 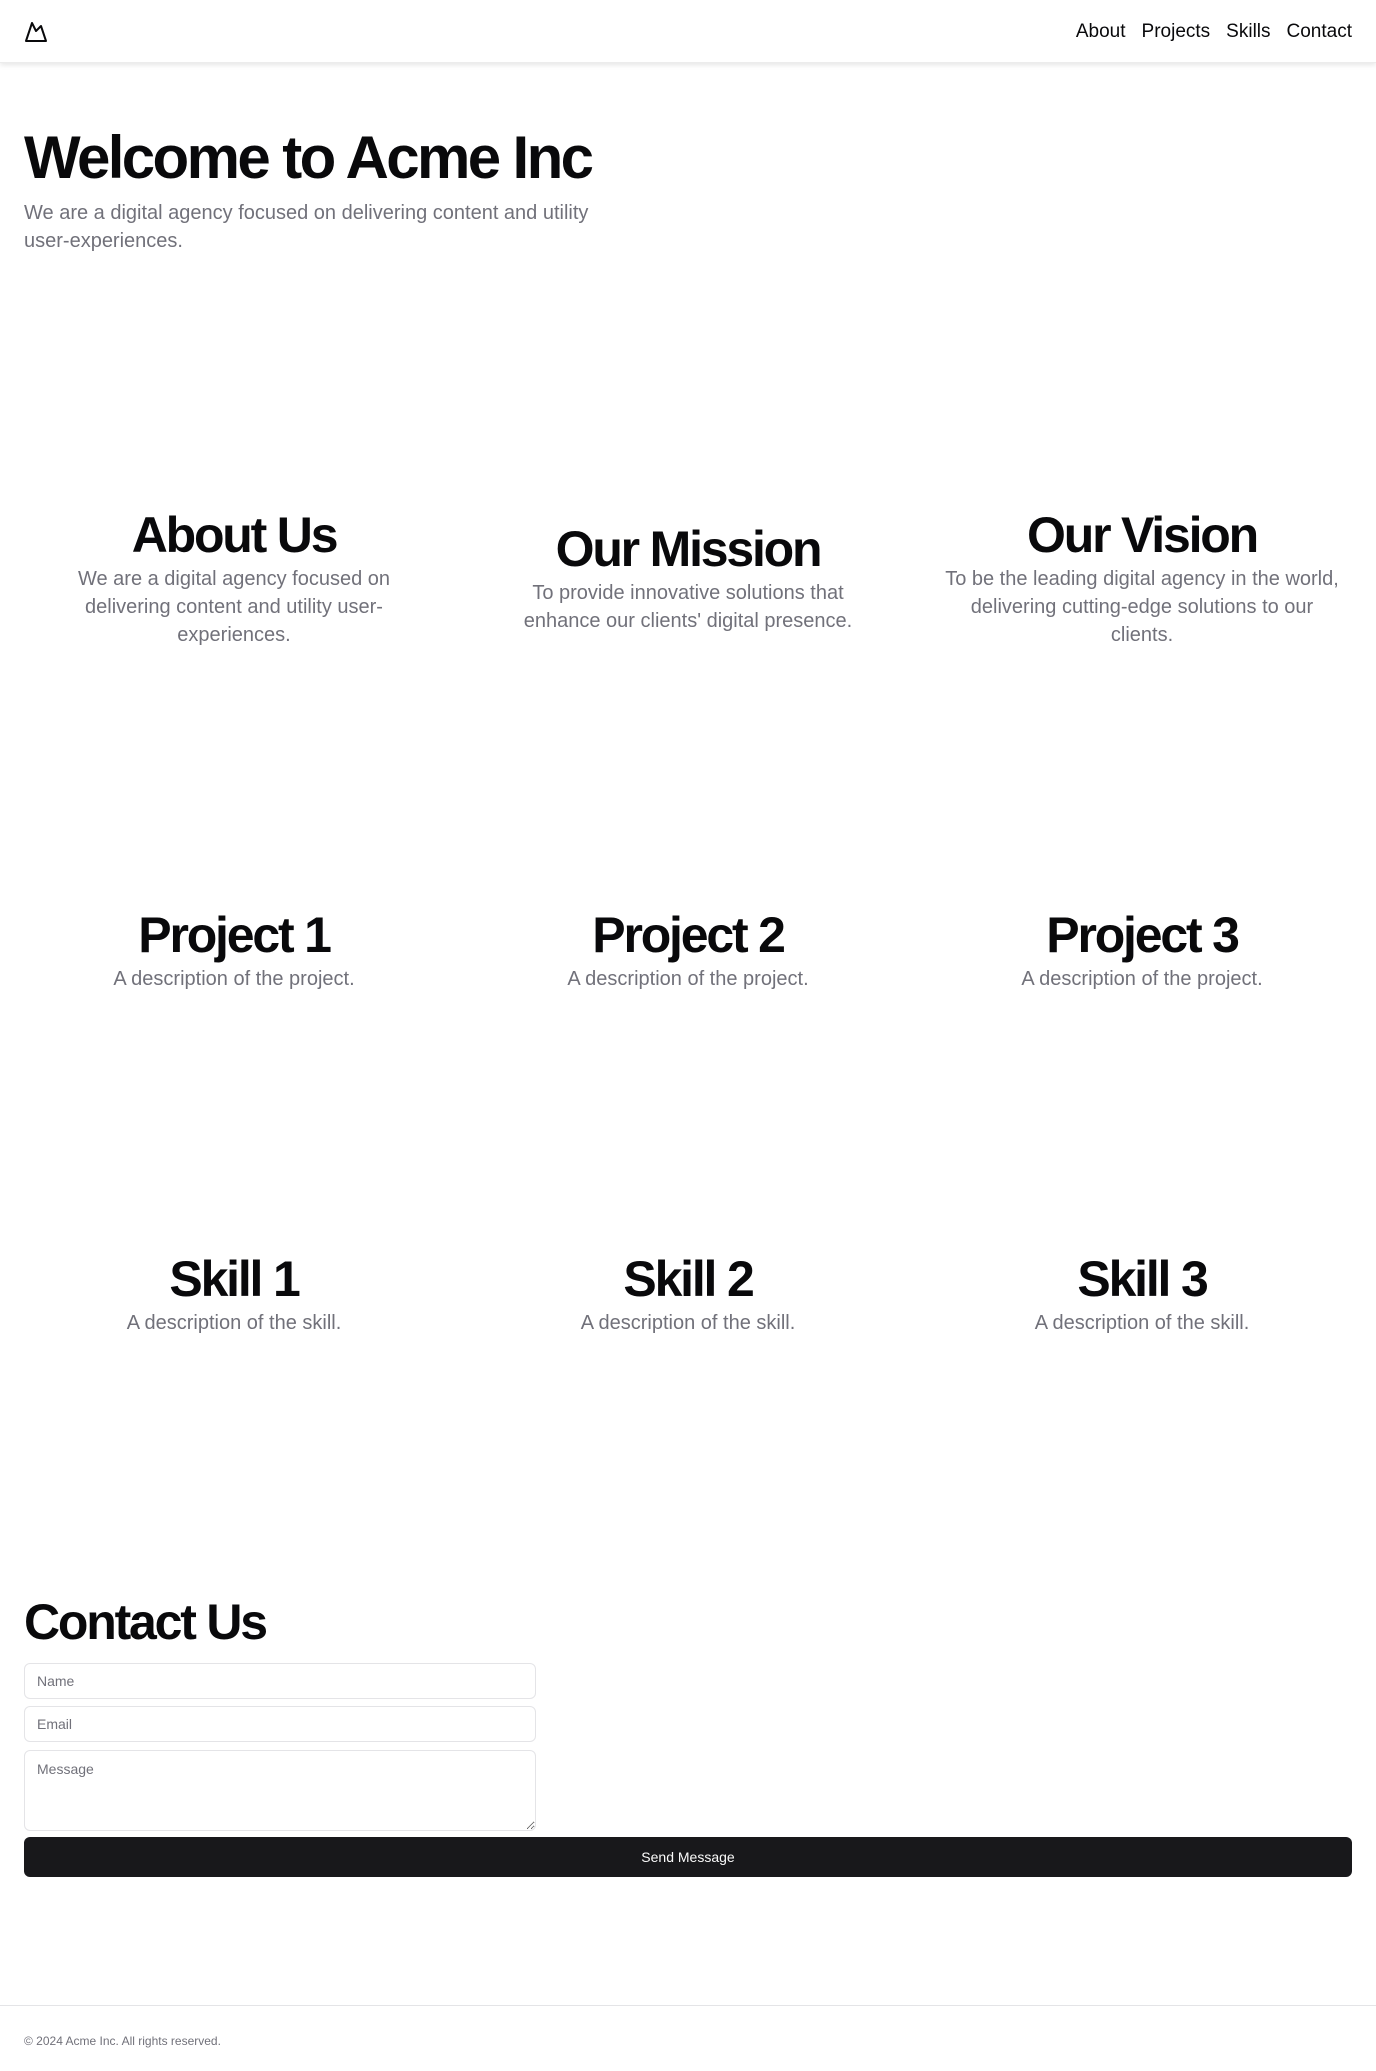 I want to click on project-card: Project 3 A description of the project., so click(x=1142, y=949).